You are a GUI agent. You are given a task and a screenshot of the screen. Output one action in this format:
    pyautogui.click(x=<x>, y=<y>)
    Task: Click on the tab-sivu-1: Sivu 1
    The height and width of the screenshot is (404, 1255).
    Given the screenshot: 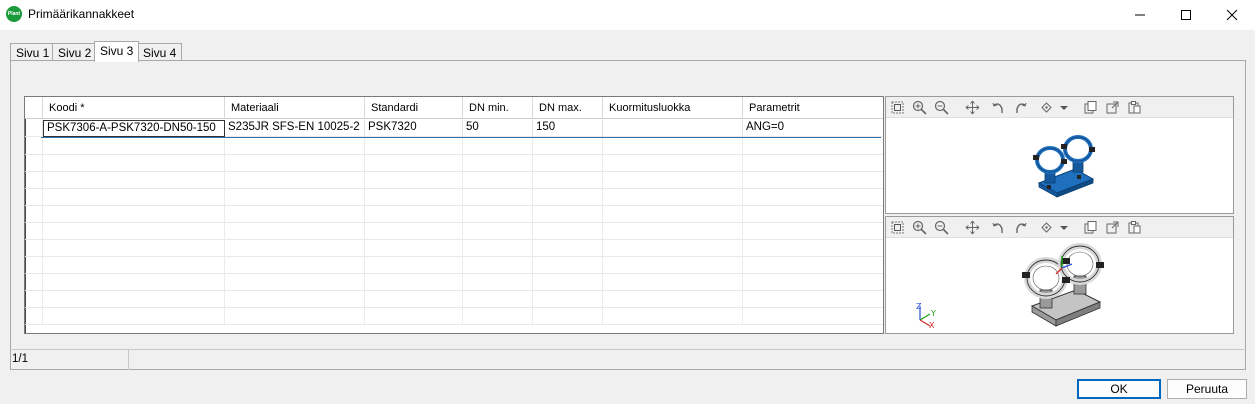 What is the action you would take?
    pyautogui.click(x=33, y=52)
    